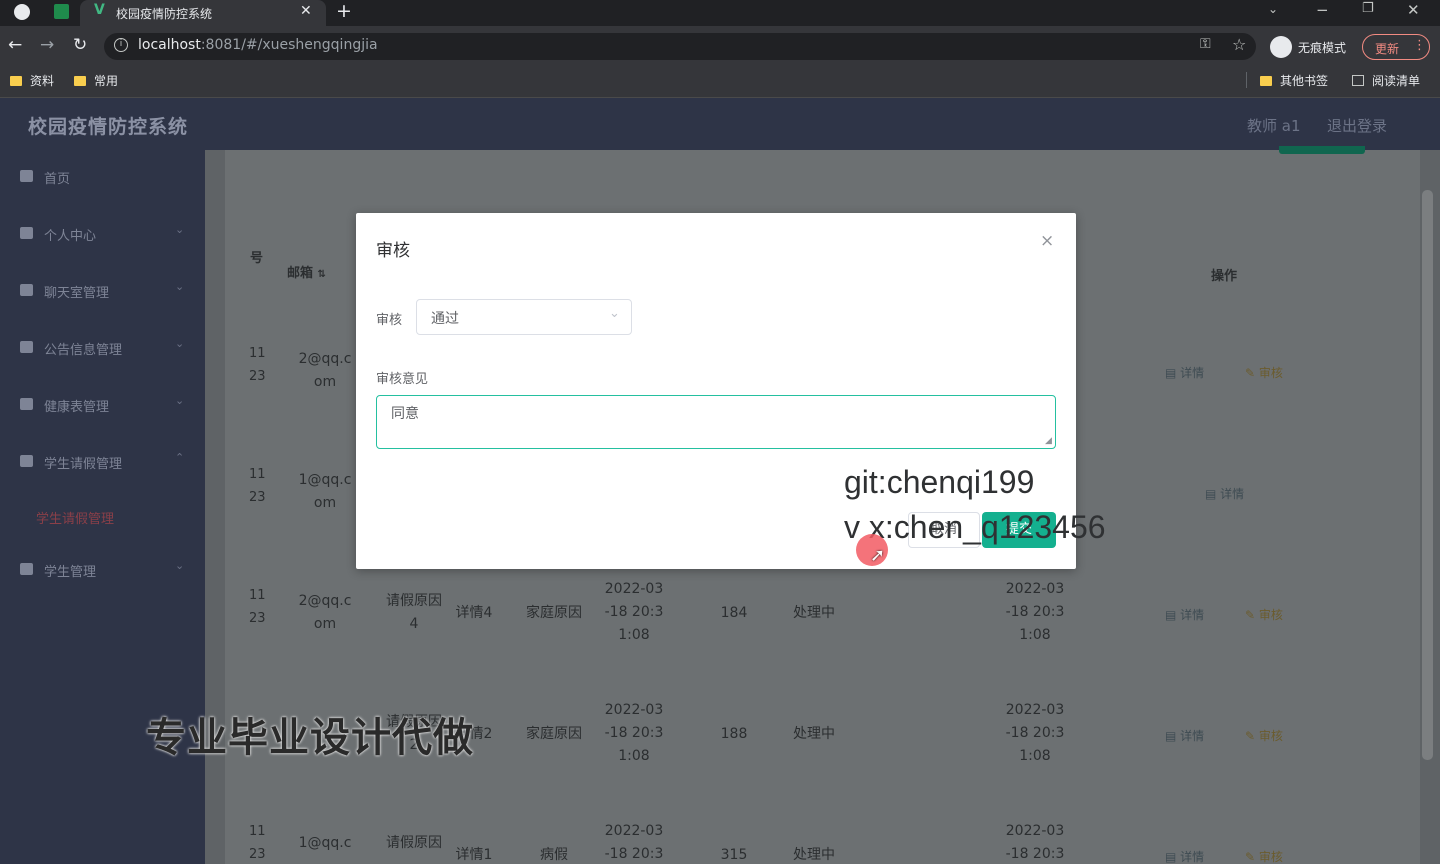 This screenshot has width=1440, height=864. Describe the element at coordinates (393, 251) in the screenshot. I see `dialog-title: 审核` at that location.